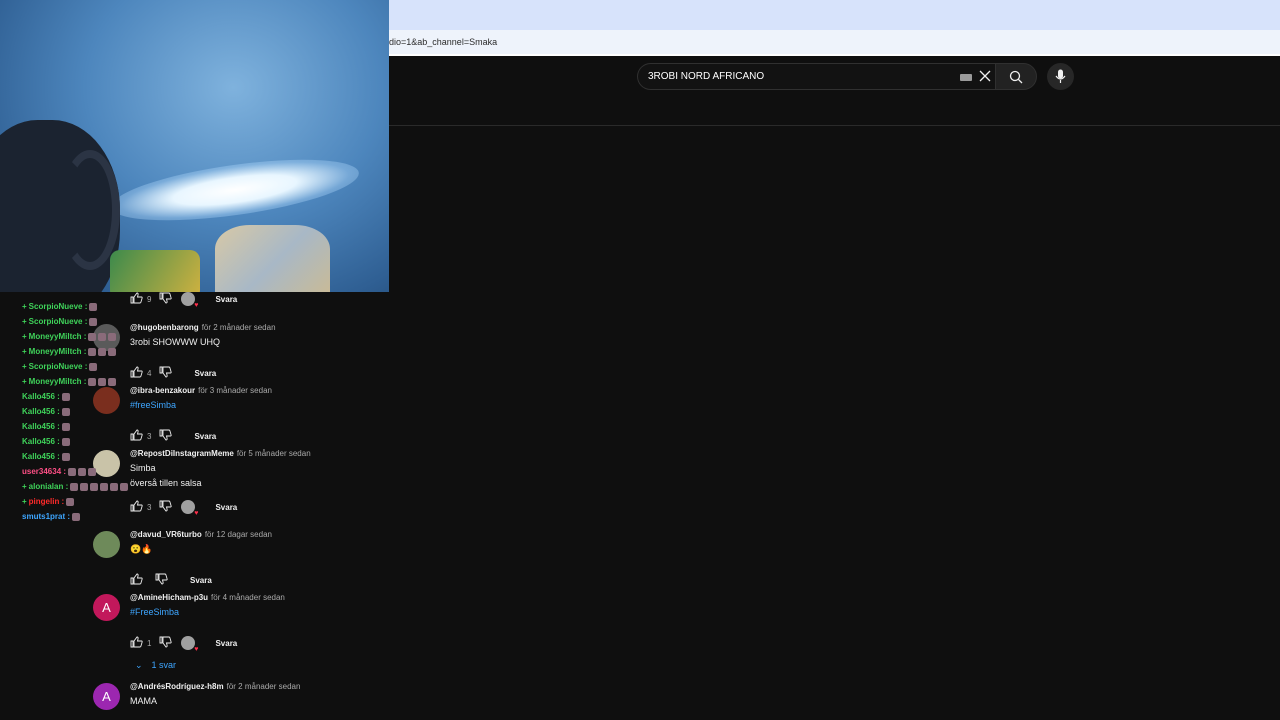 Image resolution: width=1280 pixels, height=720 pixels. I want to click on comment-author: @AmineHicham-p3u, so click(169, 597).